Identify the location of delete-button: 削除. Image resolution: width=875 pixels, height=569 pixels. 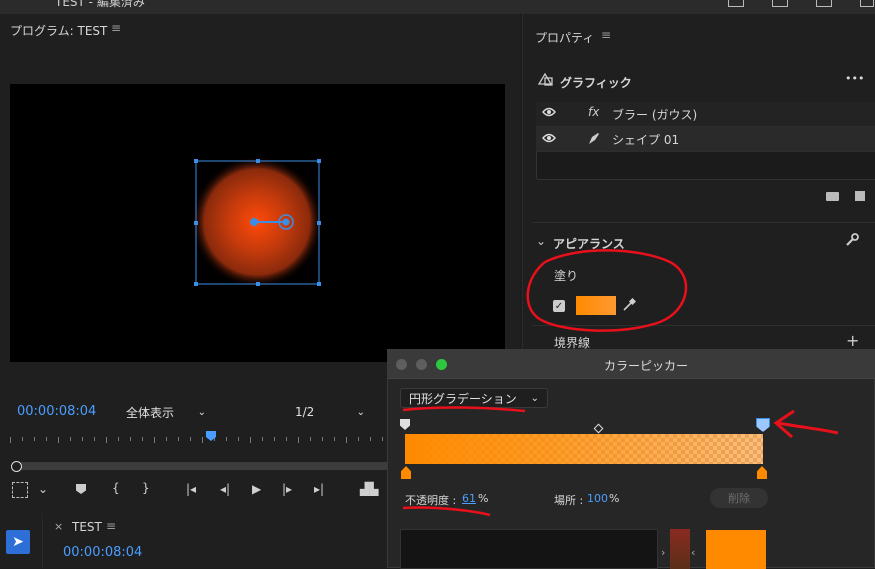
(739, 498).